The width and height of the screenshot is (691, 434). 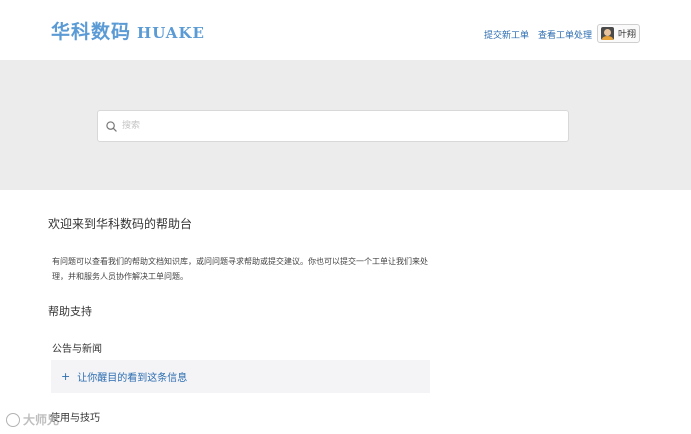 I want to click on search-box, so click(x=333, y=126).